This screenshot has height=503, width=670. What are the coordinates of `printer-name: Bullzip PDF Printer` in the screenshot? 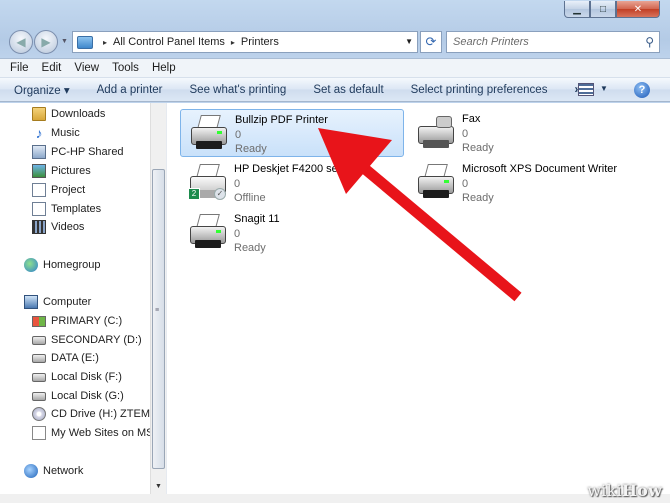 It's located at (281, 120).